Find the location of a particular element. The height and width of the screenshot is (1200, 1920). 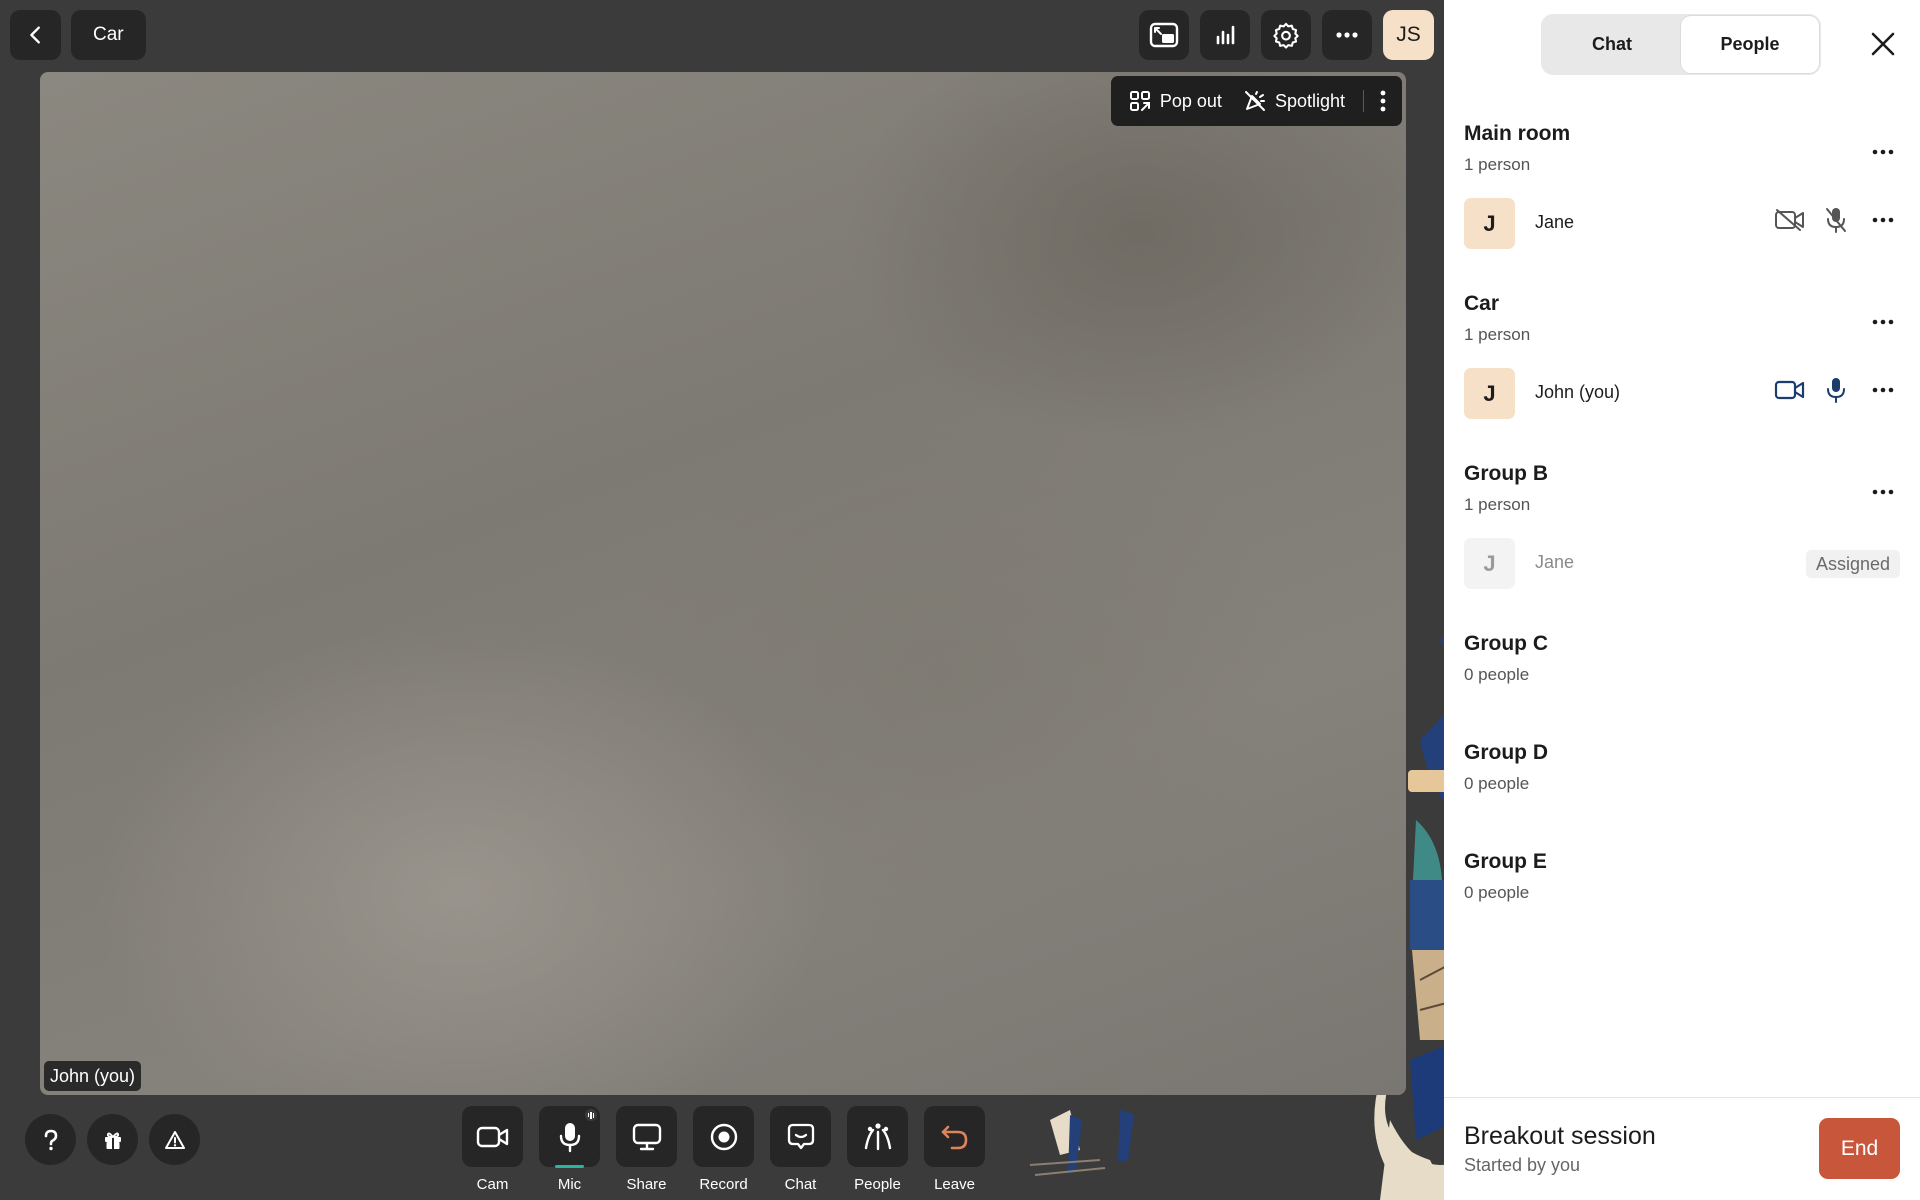

session-subtitle: Started by you is located at coordinates (1522, 1165).